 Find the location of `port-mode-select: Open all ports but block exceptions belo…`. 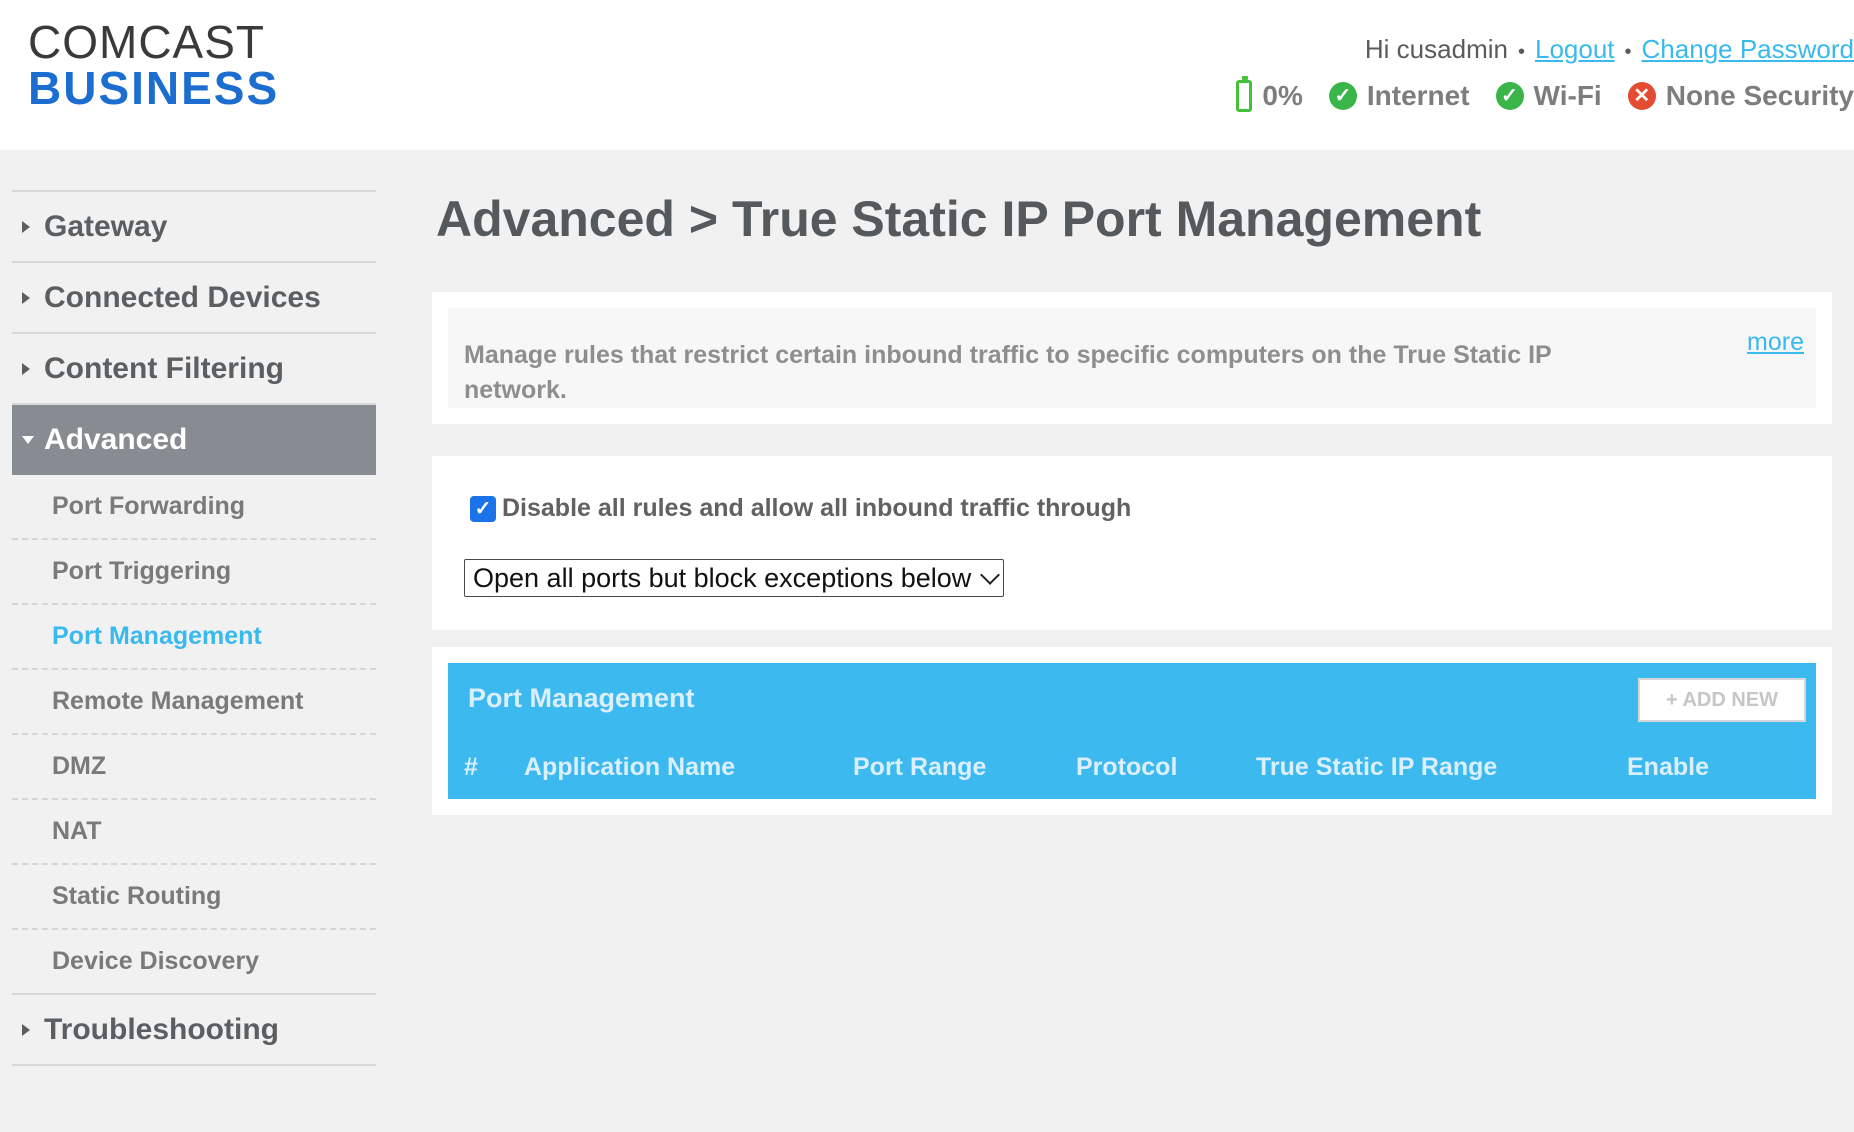

port-mode-select: Open all ports but block exceptions belo… is located at coordinates (734, 578).